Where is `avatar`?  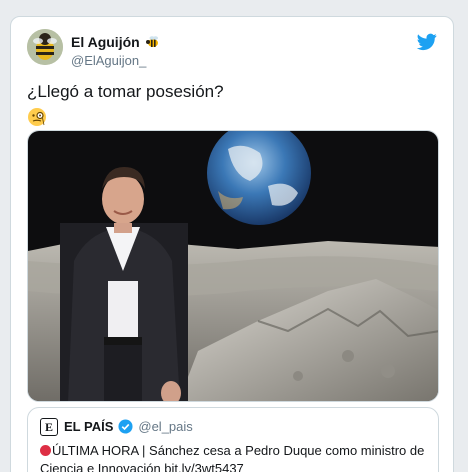
avatar is located at coordinates (45, 47).